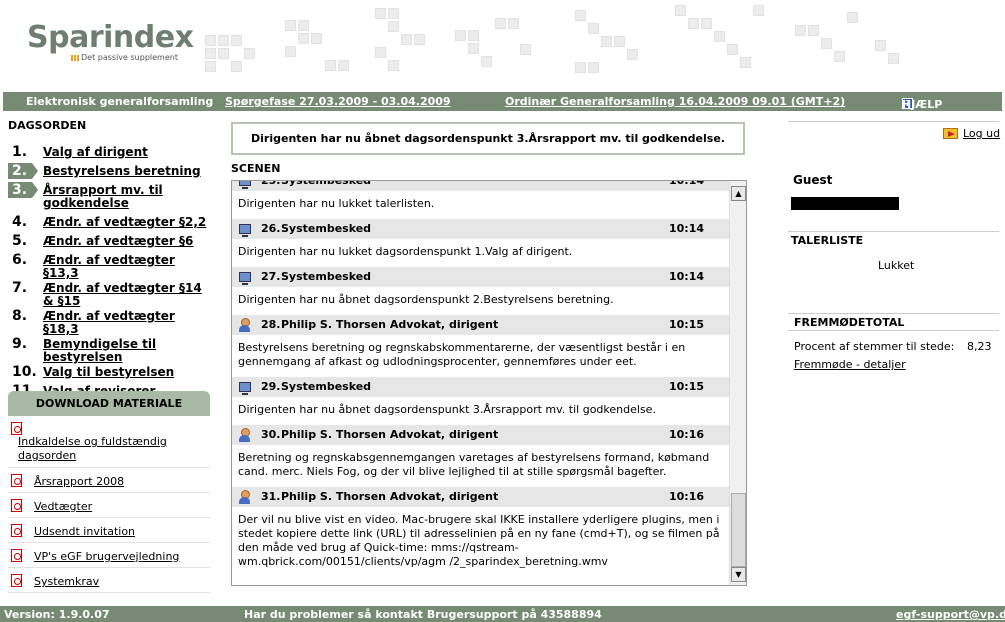  I want to click on download-item: VP's eGF brugervejledning, so click(109, 555).